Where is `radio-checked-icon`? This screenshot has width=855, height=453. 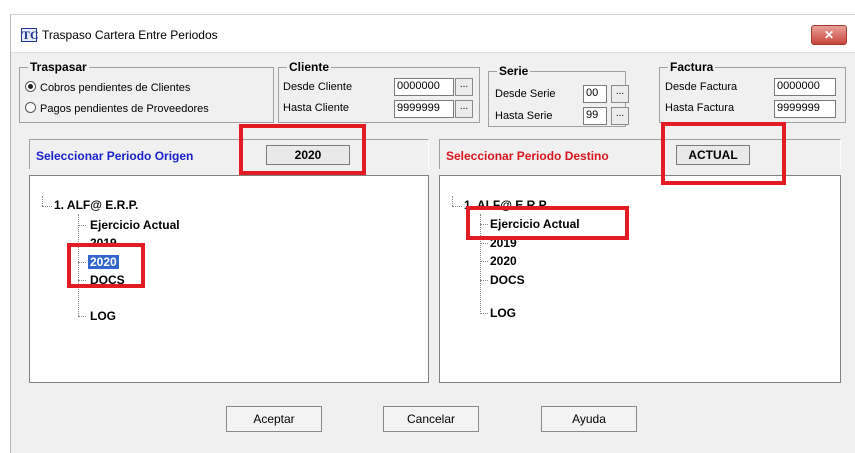
radio-checked-icon is located at coordinates (30, 86).